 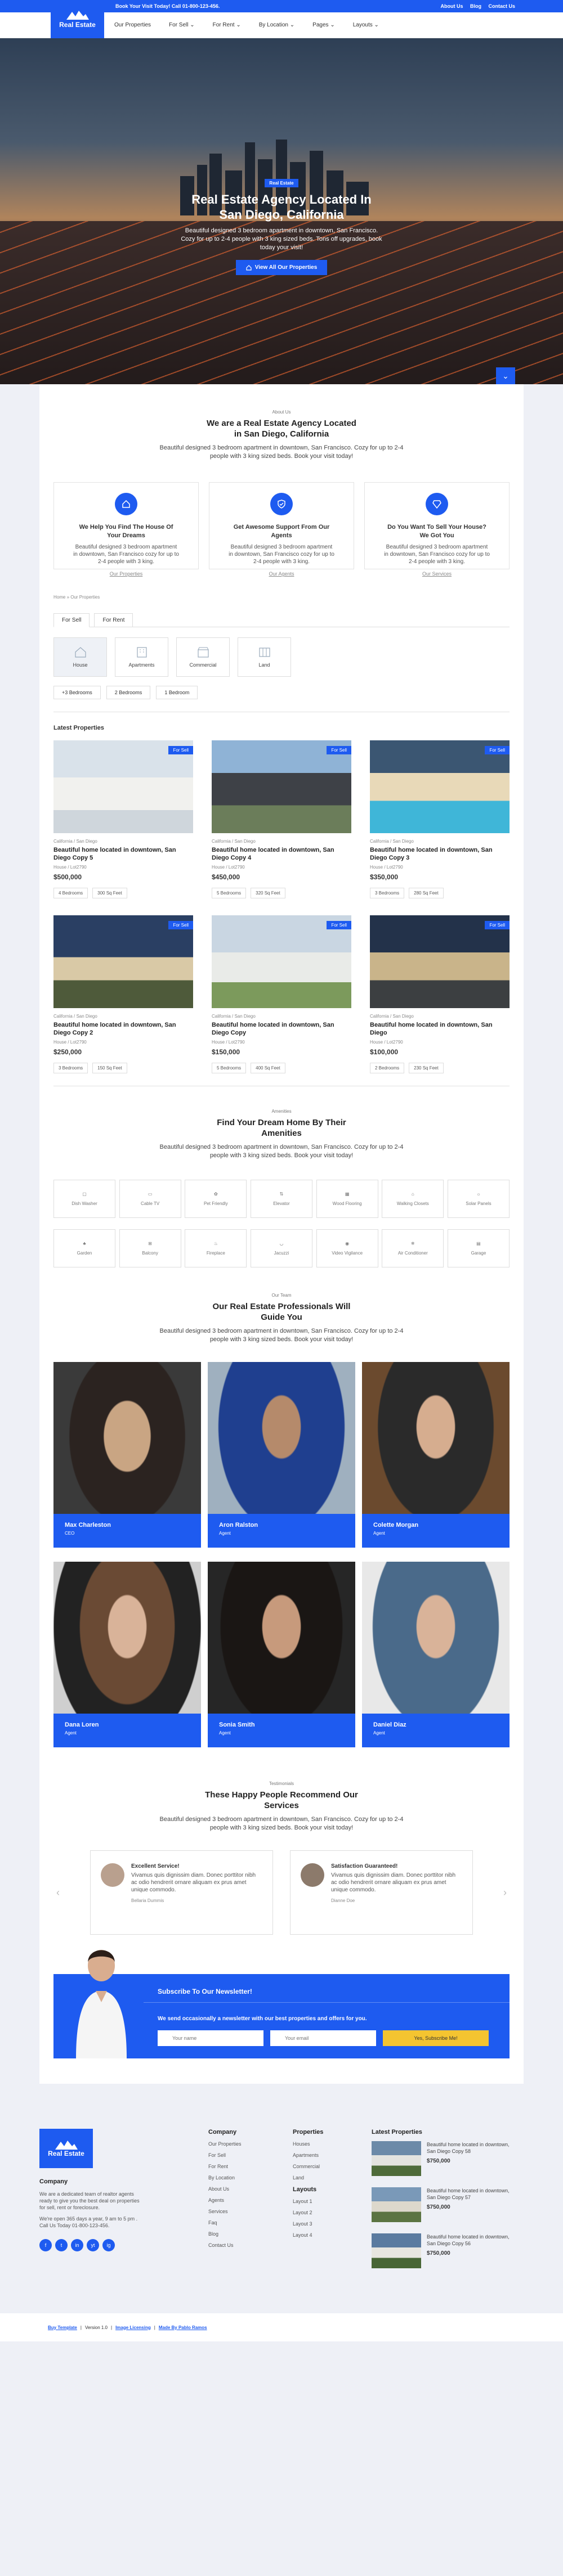 What do you see at coordinates (347, 1199) in the screenshot?
I see `amenity-wood-flooring: ▦ Wood Flooring` at bounding box center [347, 1199].